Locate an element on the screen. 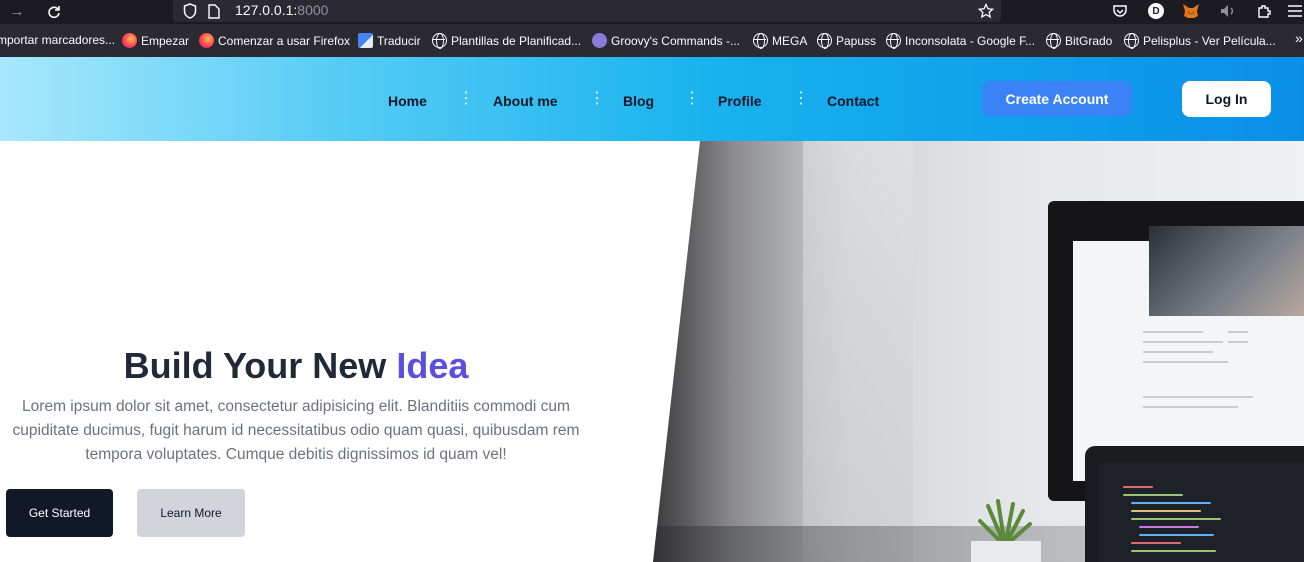 The image size is (1304, 562). bookmark-label: Traducir is located at coordinates (399, 40).